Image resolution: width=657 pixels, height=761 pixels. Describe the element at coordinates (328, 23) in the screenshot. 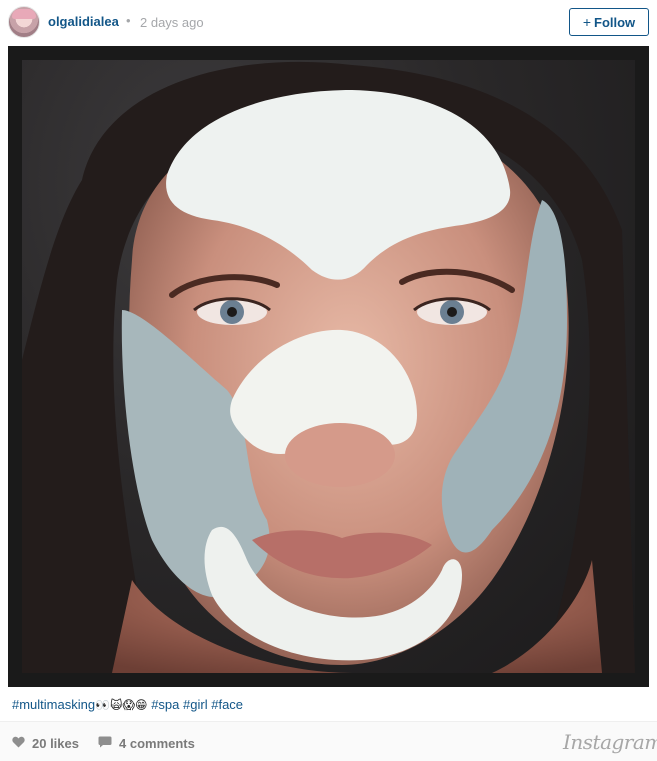

I see `post-header: olgalidialea • 2 days ago + Follow` at that location.